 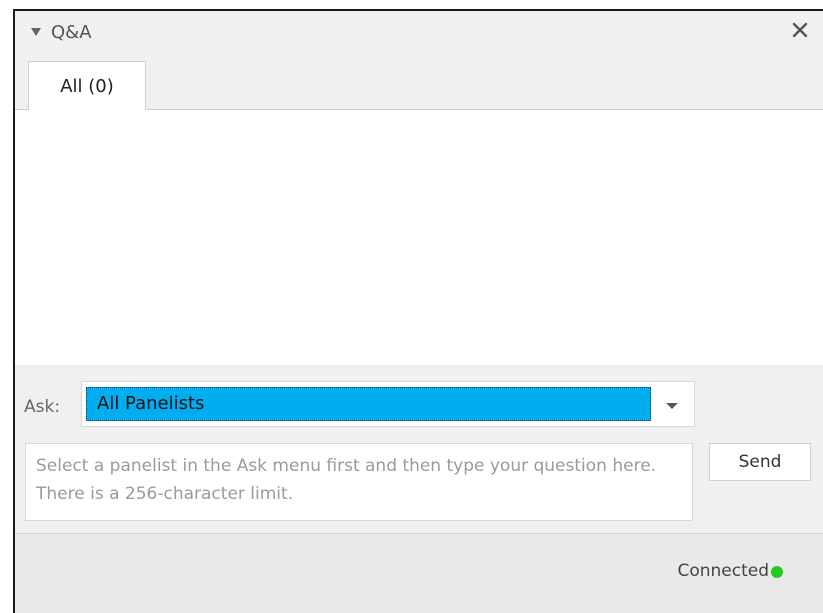 What do you see at coordinates (36, 32) in the screenshot?
I see `triangle-down-icon` at bounding box center [36, 32].